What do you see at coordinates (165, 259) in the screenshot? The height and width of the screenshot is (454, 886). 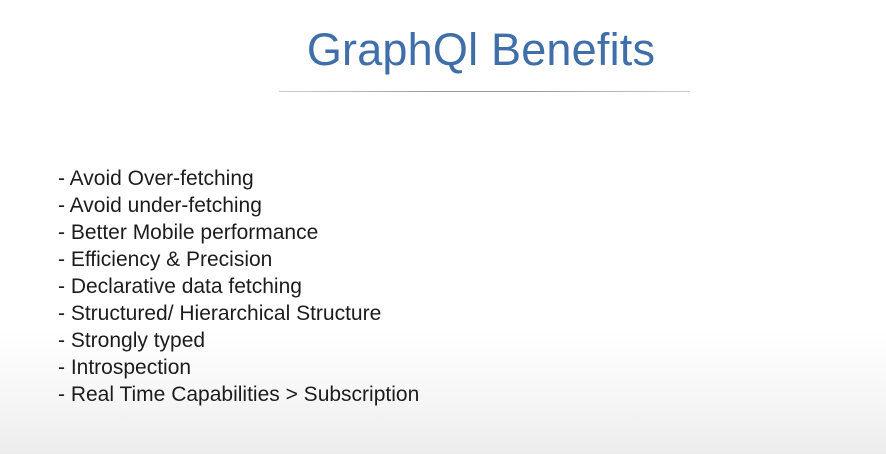 I see `bullet-item: - Efficiency & Precision` at bounding box center [165, 259].